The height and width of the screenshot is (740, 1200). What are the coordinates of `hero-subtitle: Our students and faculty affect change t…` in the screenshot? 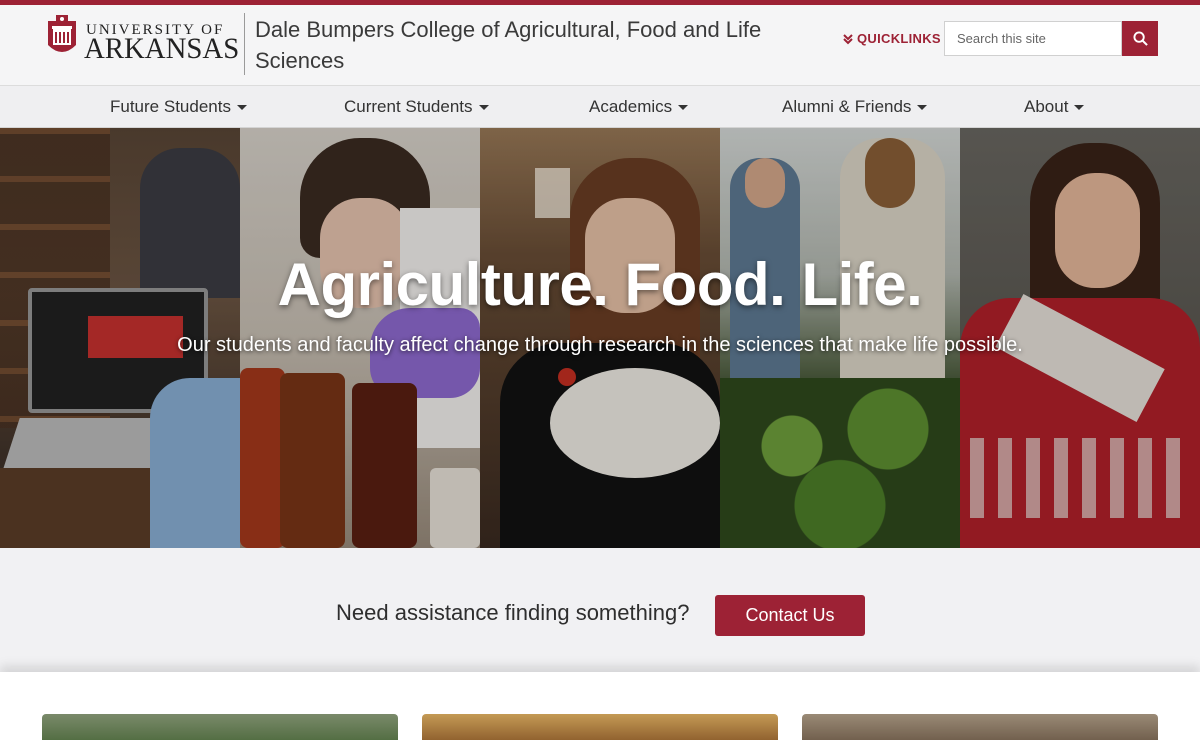 It's located at (600, 345).